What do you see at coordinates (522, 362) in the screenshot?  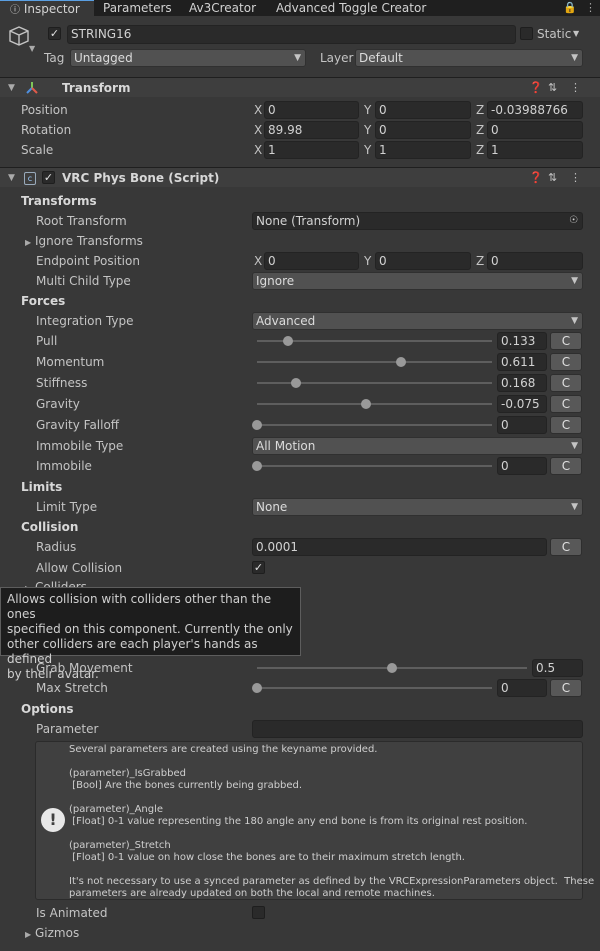 I see `momentum-value-field: 0.611` at bounding box center [522, 362].